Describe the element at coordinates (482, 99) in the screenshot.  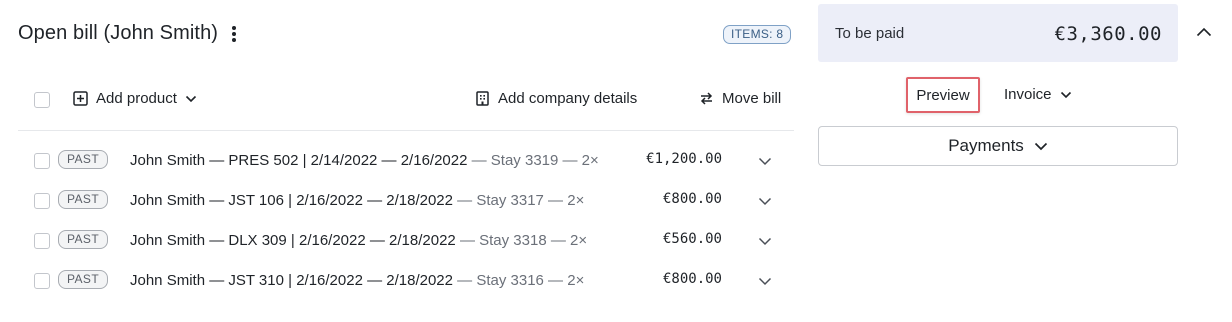
I see `building-icon` at that location.